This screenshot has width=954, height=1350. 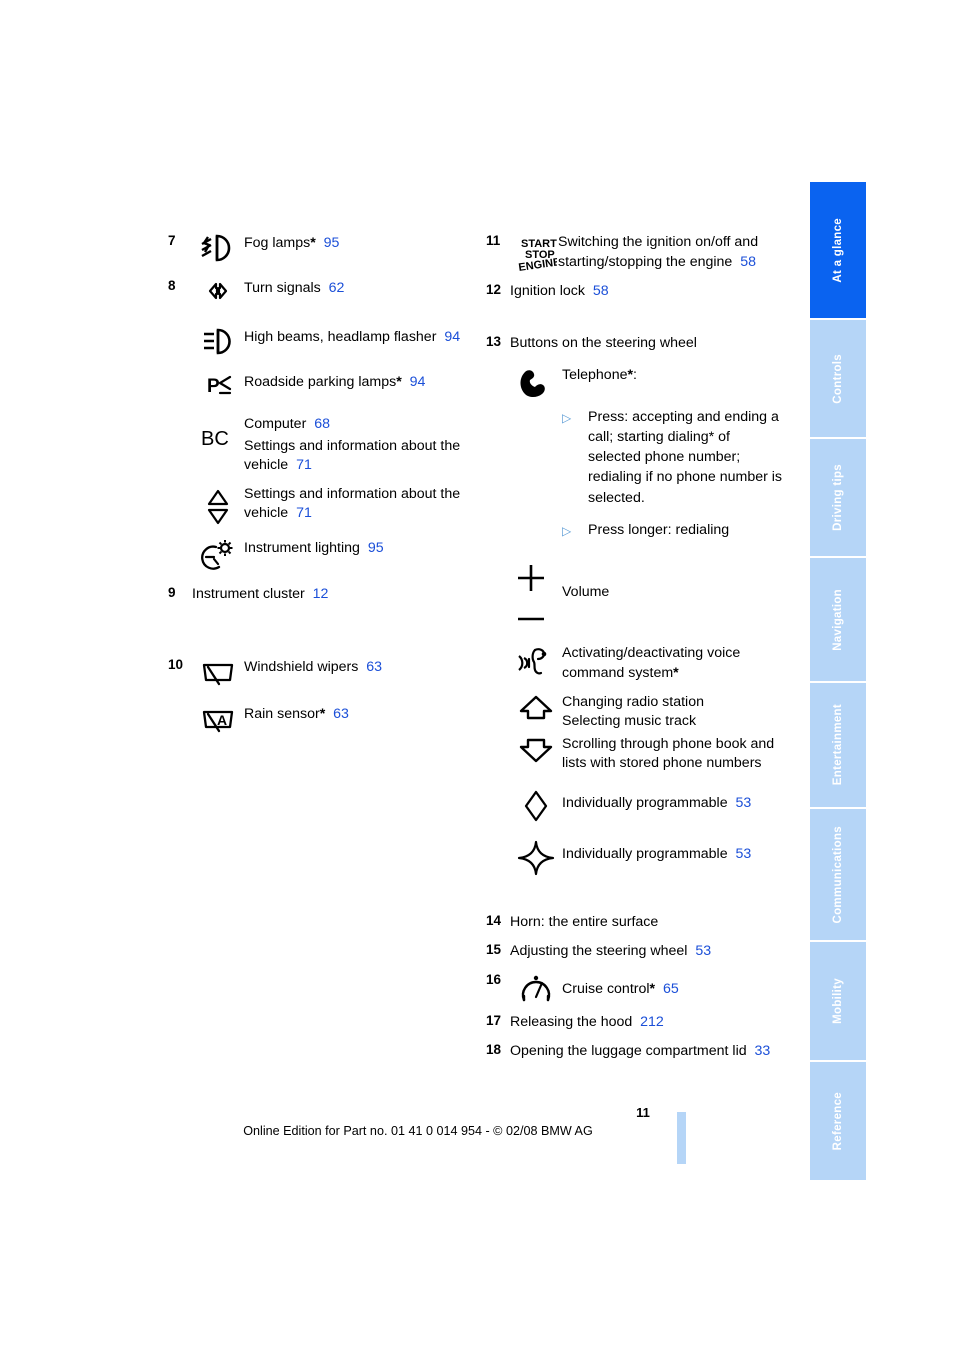 I want to click on tab-driving-tips: Driving tips, so click(x=838, y=497).